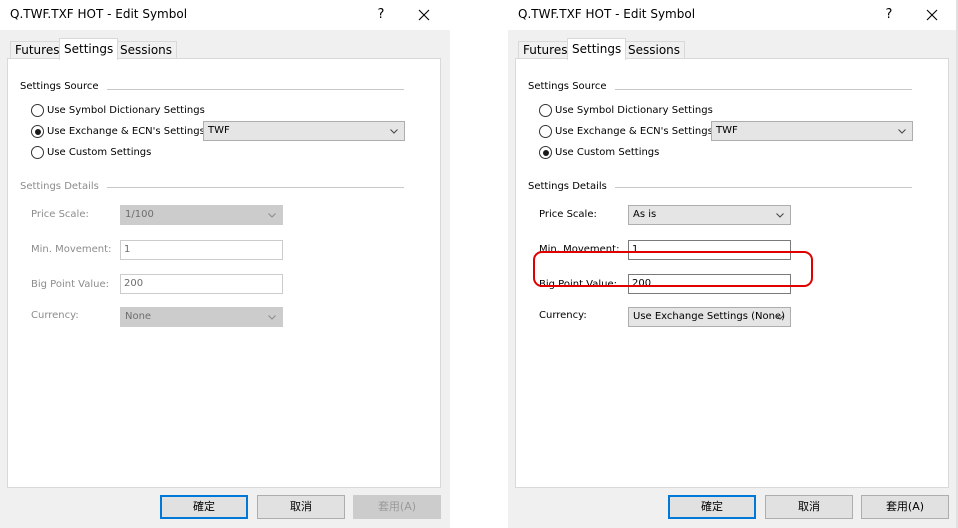  What do you see at coordinates (201, 215) in the screenshot?
I see `price-scale-select: 1/100` at bounding box center [201, 215].